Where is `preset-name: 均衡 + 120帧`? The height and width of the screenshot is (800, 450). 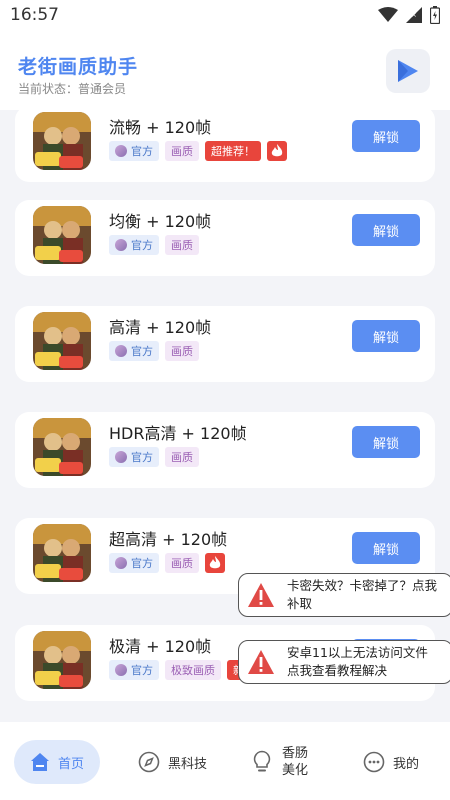 preset-name: 均衡 + 120帧 is located at coordinates (160, 221).